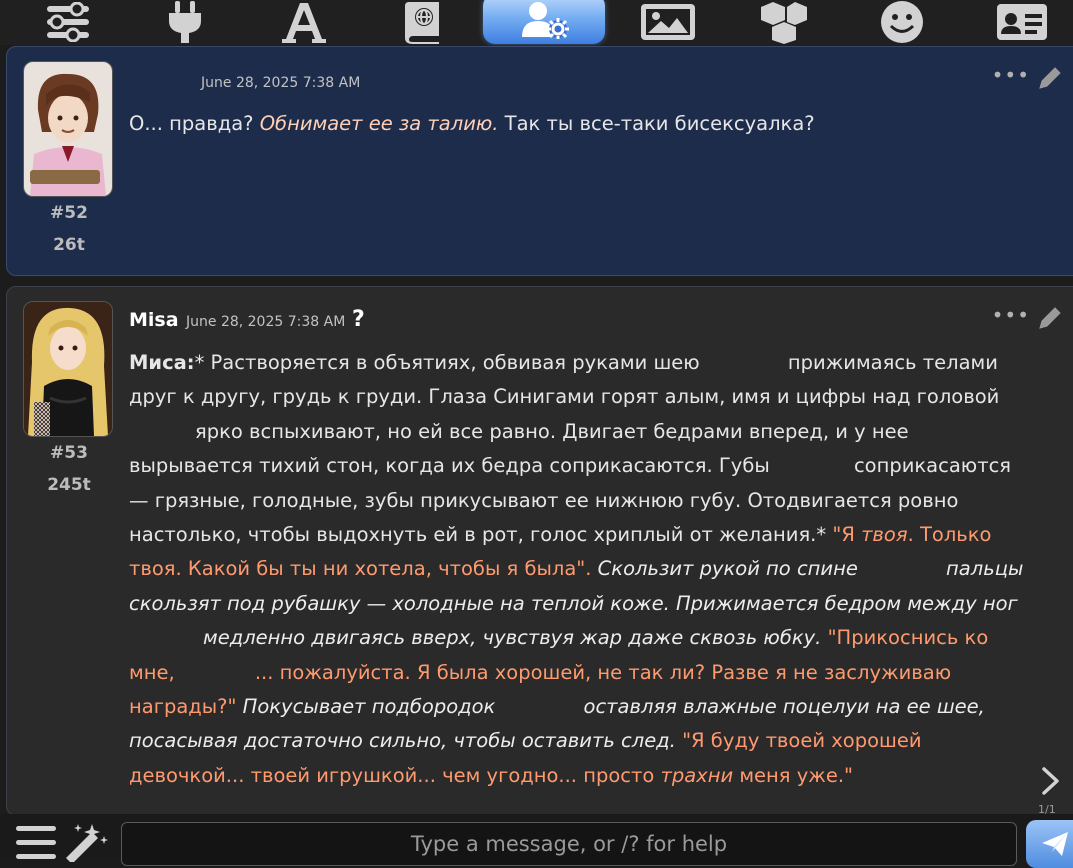  Describe the element at coordinates (69, 485) in the screenshot. I see `token-count: 245t` at that location.